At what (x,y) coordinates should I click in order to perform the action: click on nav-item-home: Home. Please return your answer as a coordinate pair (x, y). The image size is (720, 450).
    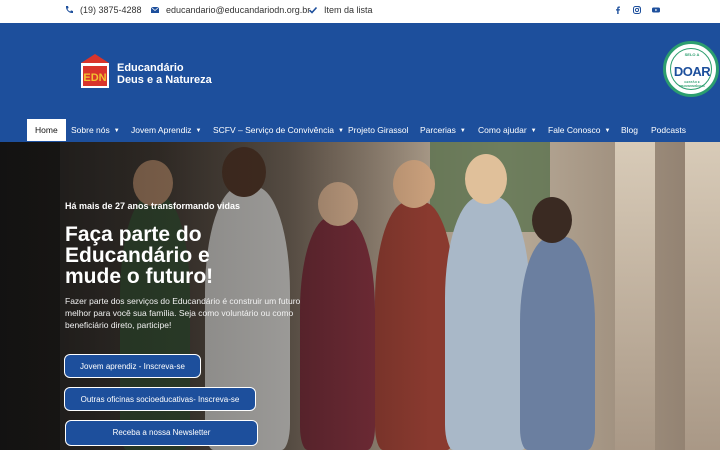
    Looking at the image, I should click on (46, 130).